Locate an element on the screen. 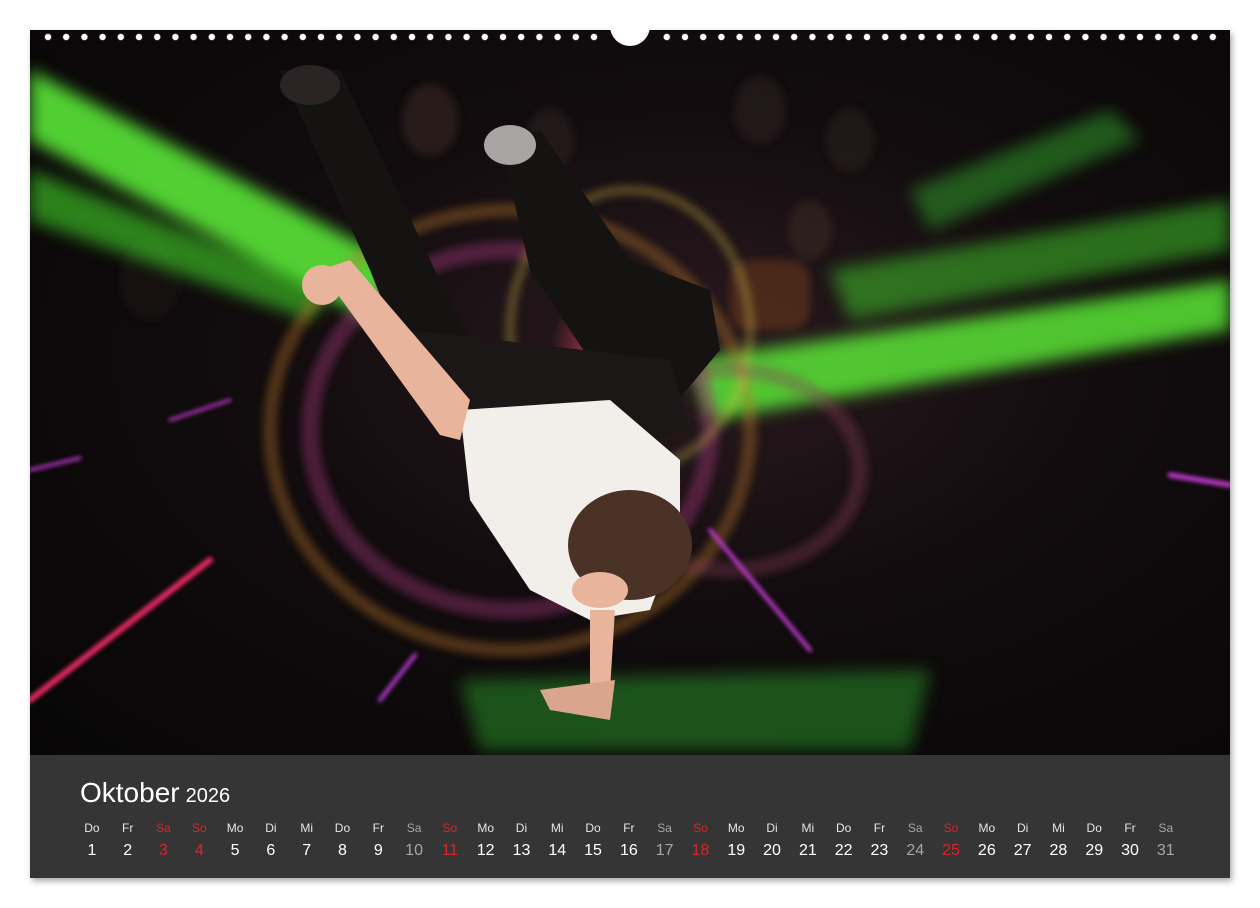 The width and height of the screenshot is (1260, 908). day-column: Do 1 is located at coordinates (92, 840).